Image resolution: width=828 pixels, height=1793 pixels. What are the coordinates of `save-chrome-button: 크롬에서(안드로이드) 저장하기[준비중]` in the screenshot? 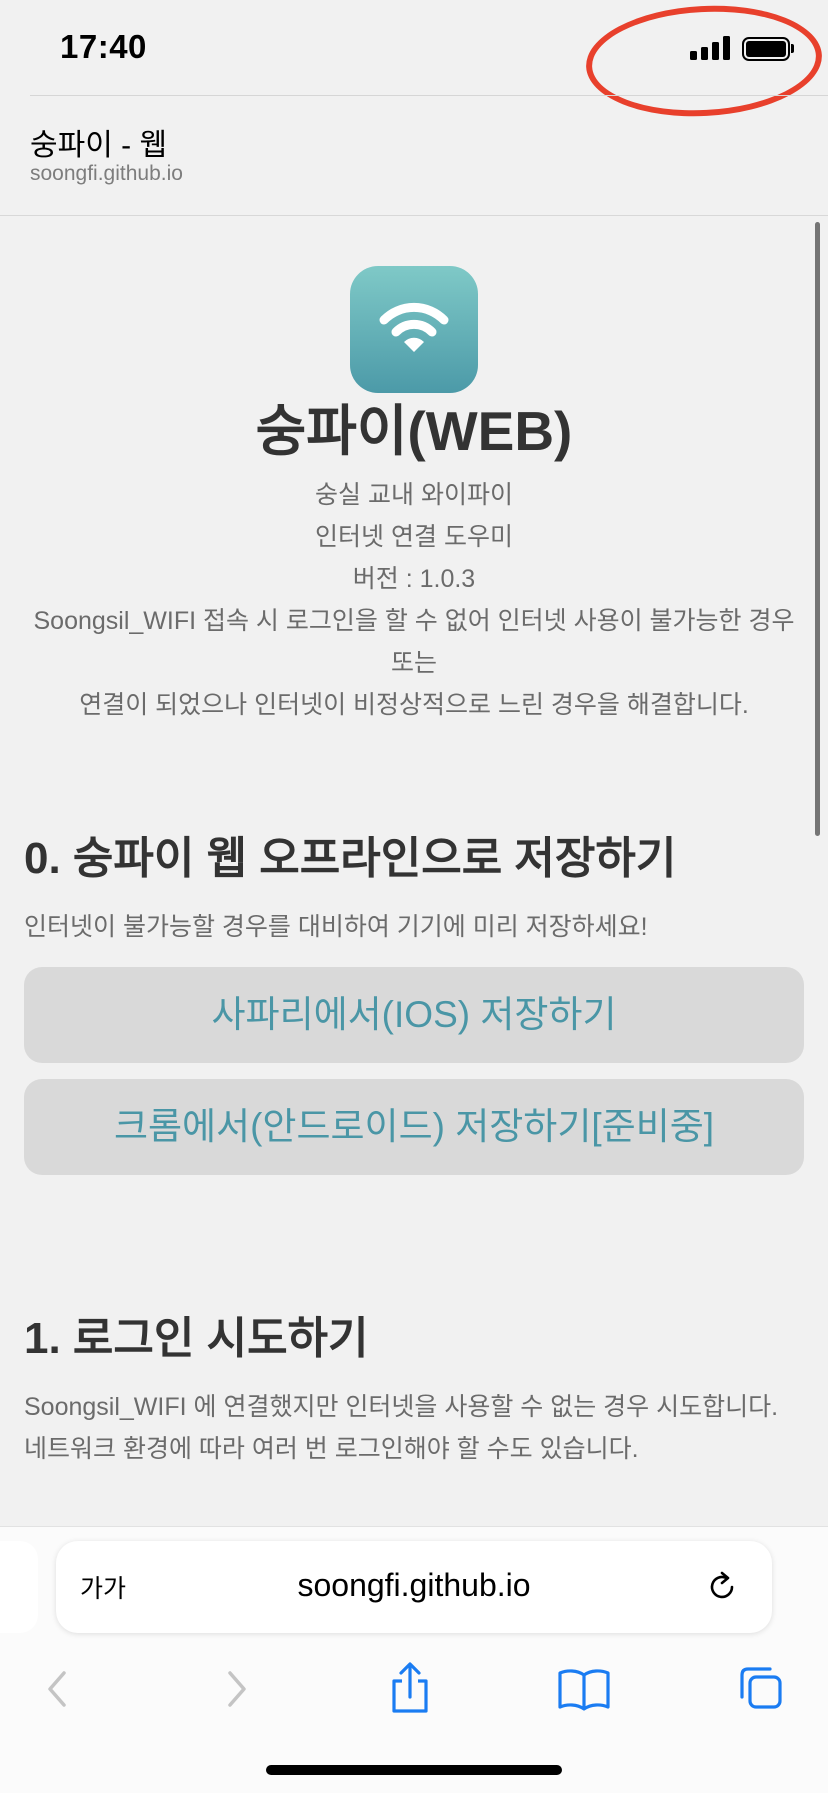 It's located at (414, 1127).